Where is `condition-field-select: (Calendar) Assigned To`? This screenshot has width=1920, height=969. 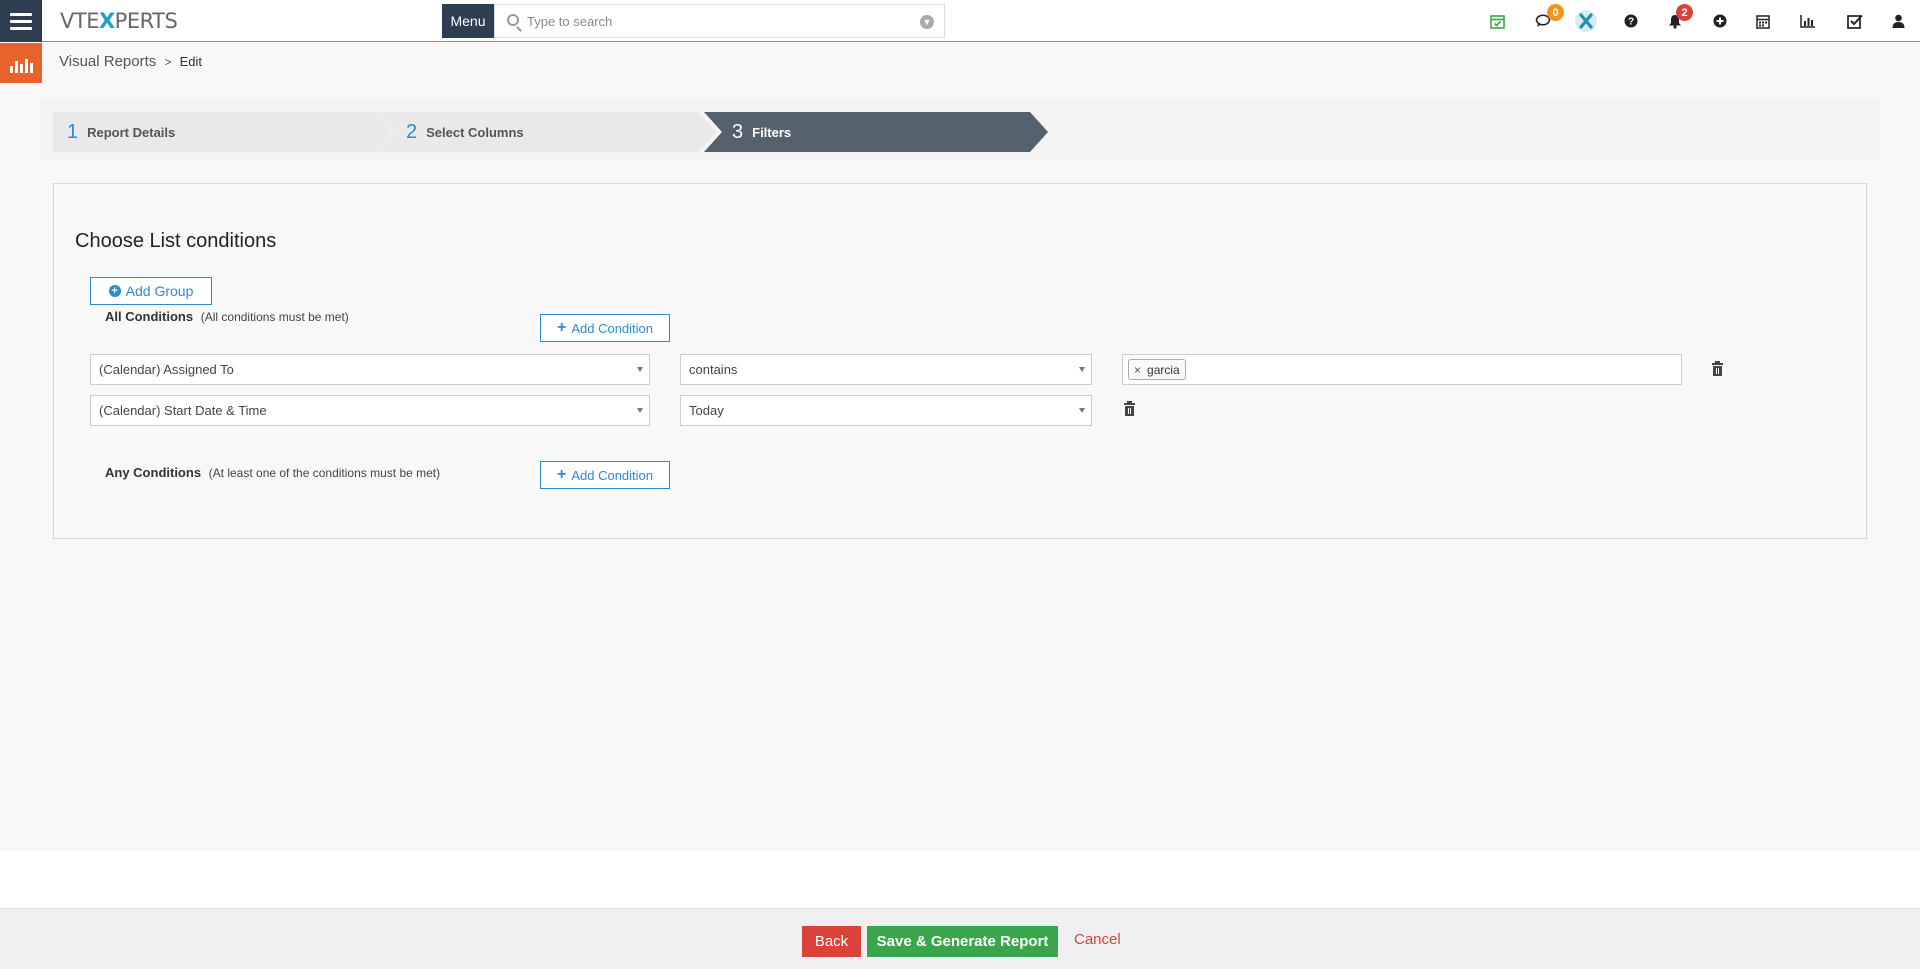 condition-field-select: (Calendar) Assigned To is located at coordinates (370, 369).